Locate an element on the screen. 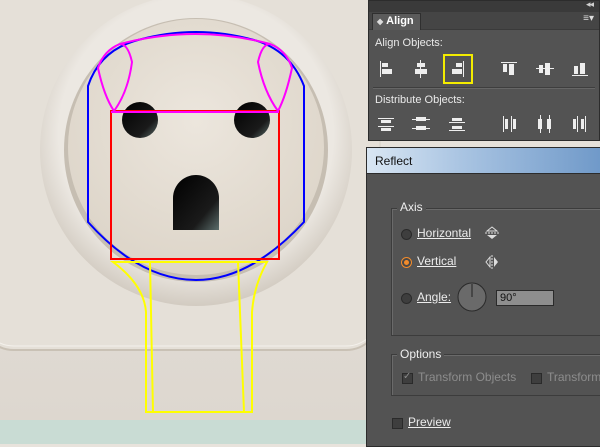 This screenshot has width=600, height=447. horizontal-align-left-icon is located at coordinates (386, 69).